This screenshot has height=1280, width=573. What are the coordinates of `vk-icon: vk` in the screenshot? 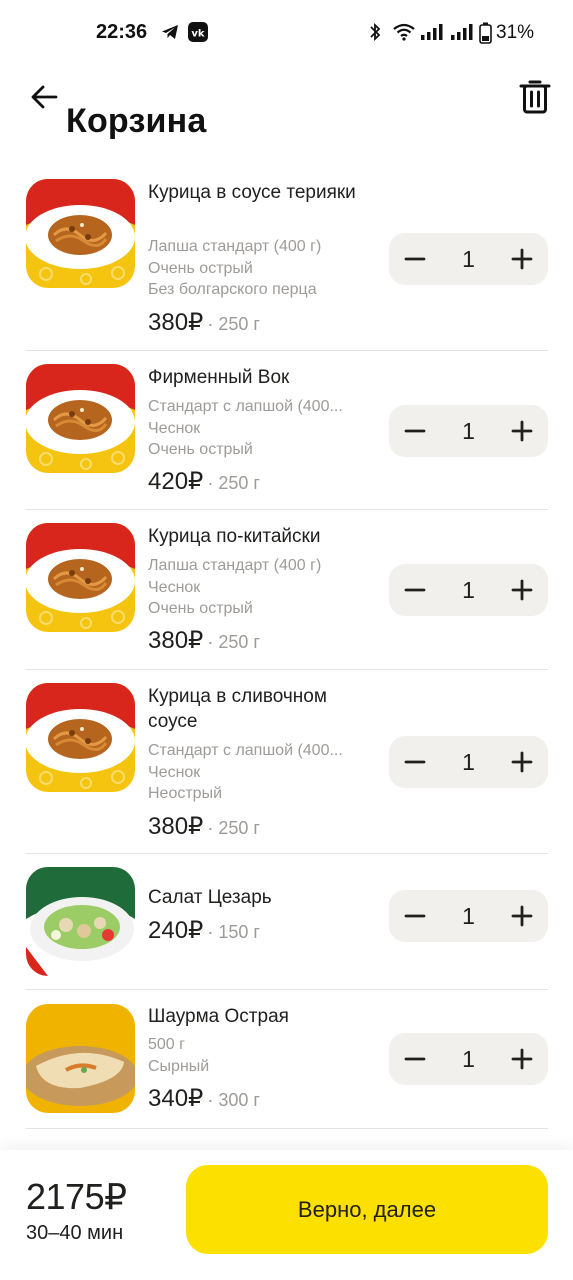 It's located at (198, 32).